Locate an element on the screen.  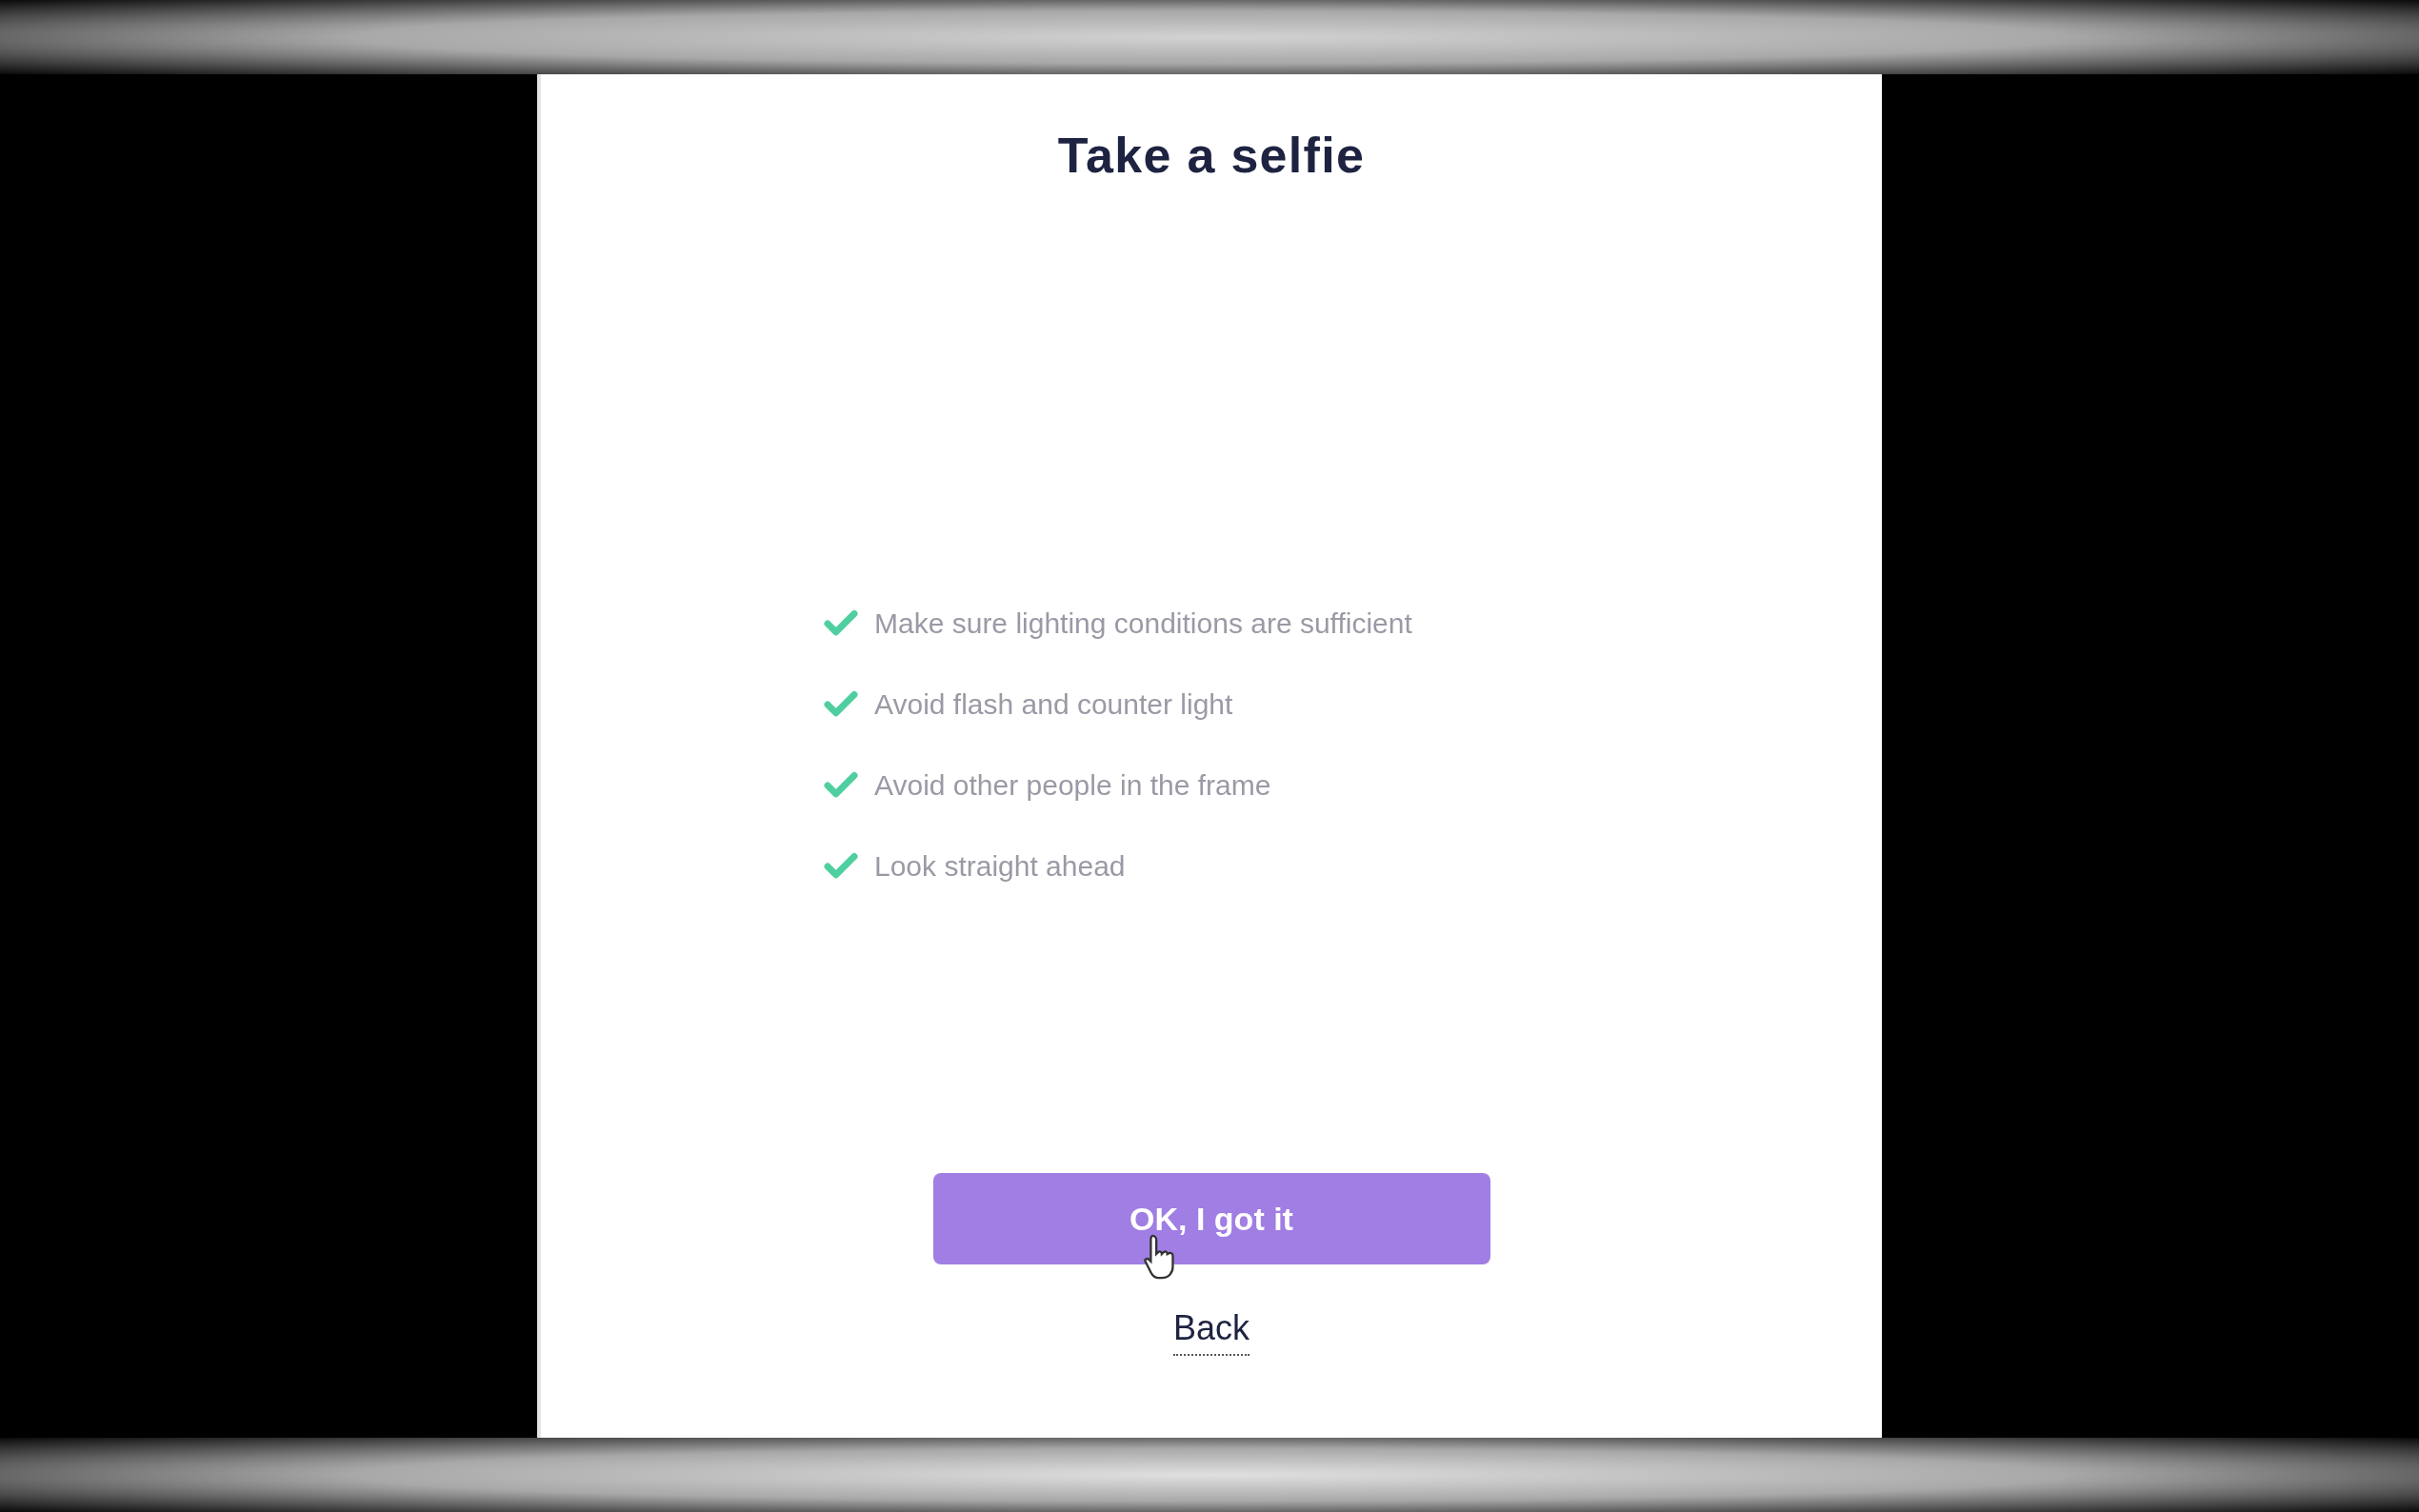
dialog-title: Take a selfie is located at coordinates (1211, 156).